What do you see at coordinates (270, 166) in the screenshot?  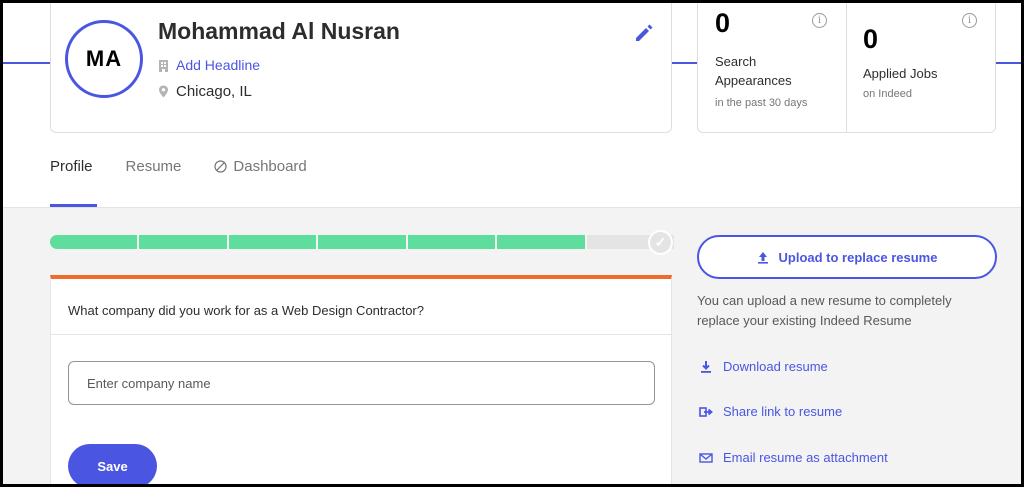 I see `tab-dashboard-label: Dashboard` at bounding box center [270, 166].